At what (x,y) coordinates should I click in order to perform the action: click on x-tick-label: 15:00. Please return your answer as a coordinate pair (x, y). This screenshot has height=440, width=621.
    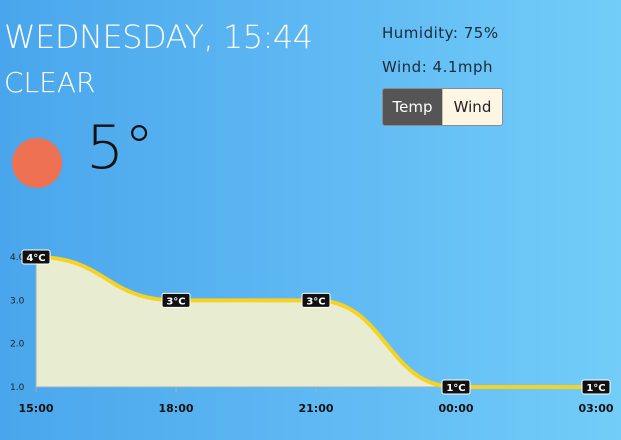
    Looking at the image, I should click on (35, 408).